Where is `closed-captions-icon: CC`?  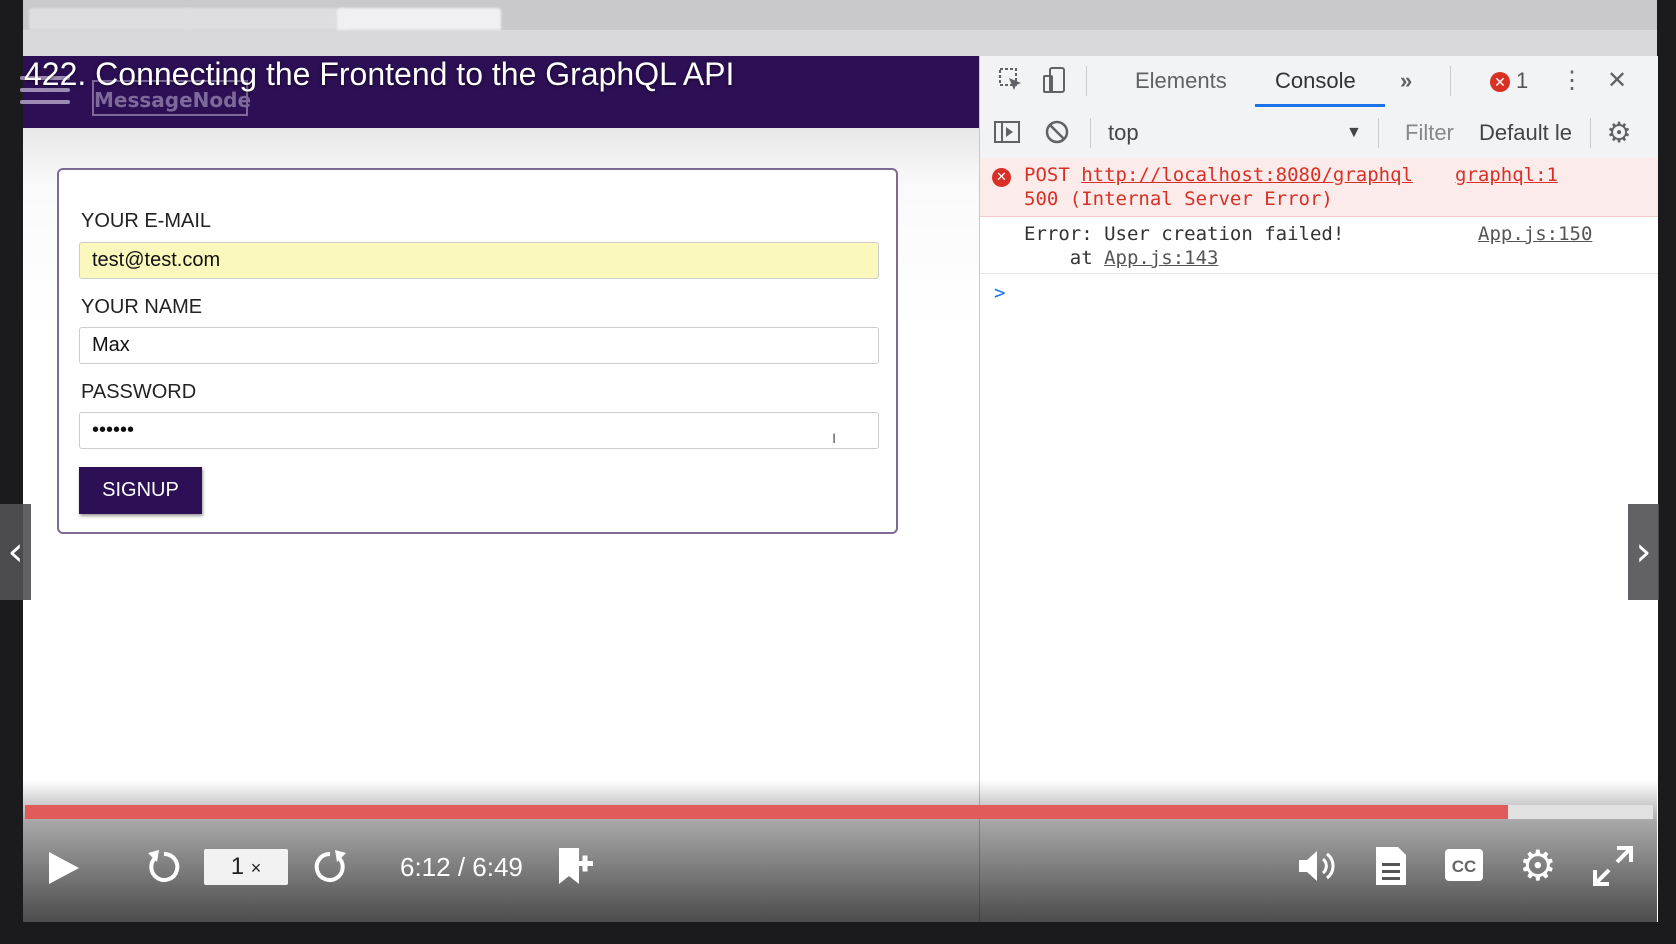
closed-captions-icon: CC is located at coordinates (1464, 867).